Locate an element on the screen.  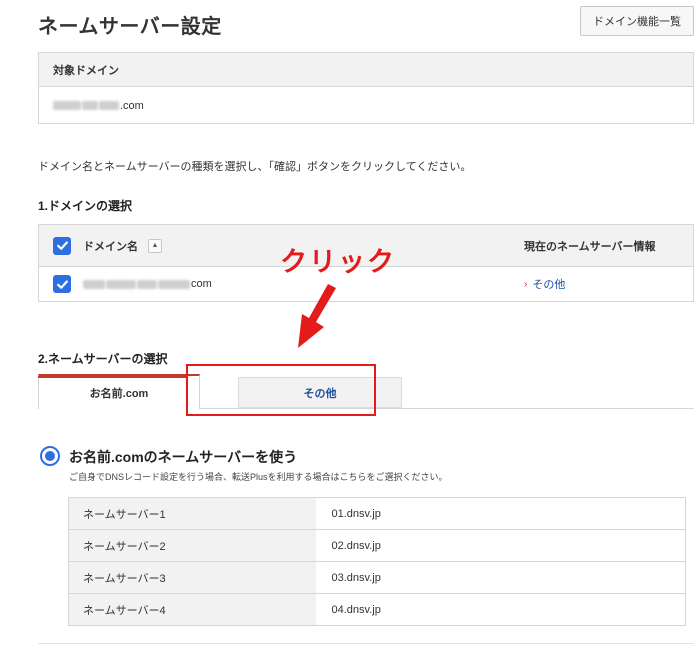
onamae-nameserver-radio is located at coordinates (50, 456).